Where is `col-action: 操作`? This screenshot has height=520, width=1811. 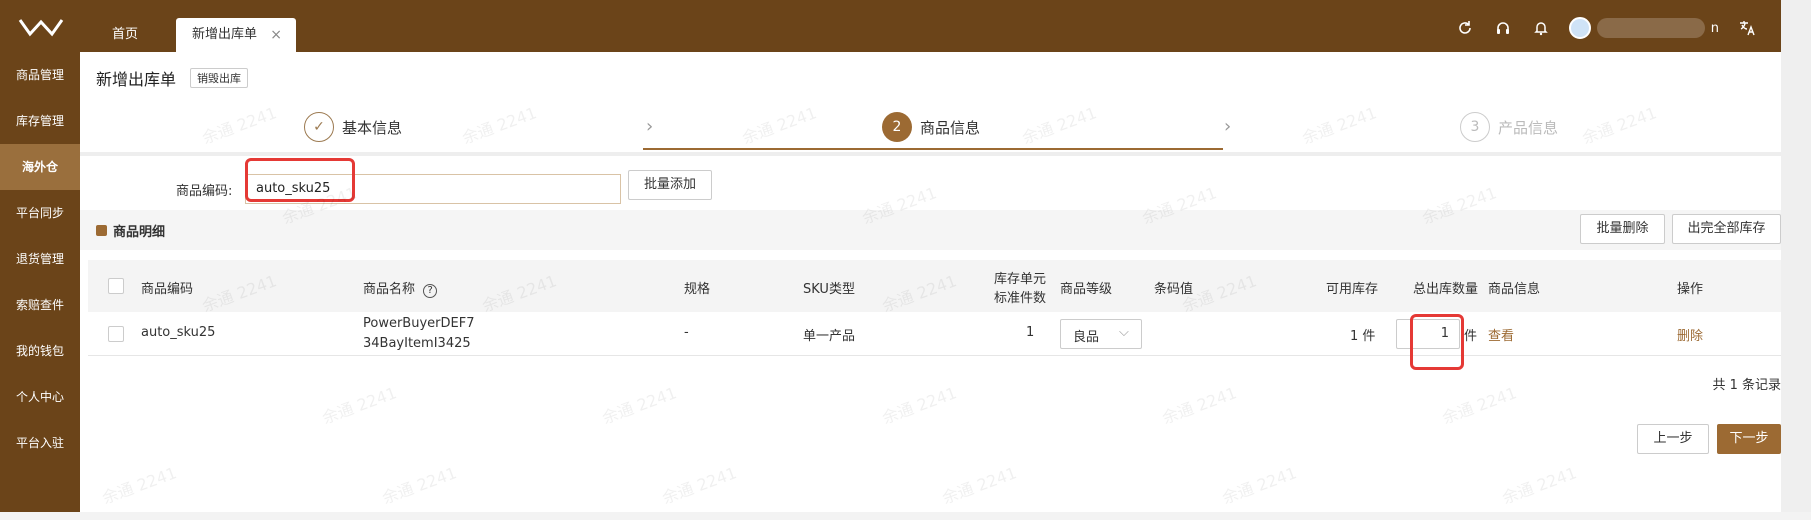
col-action: 操作 is located at coordinates (1690, 289).